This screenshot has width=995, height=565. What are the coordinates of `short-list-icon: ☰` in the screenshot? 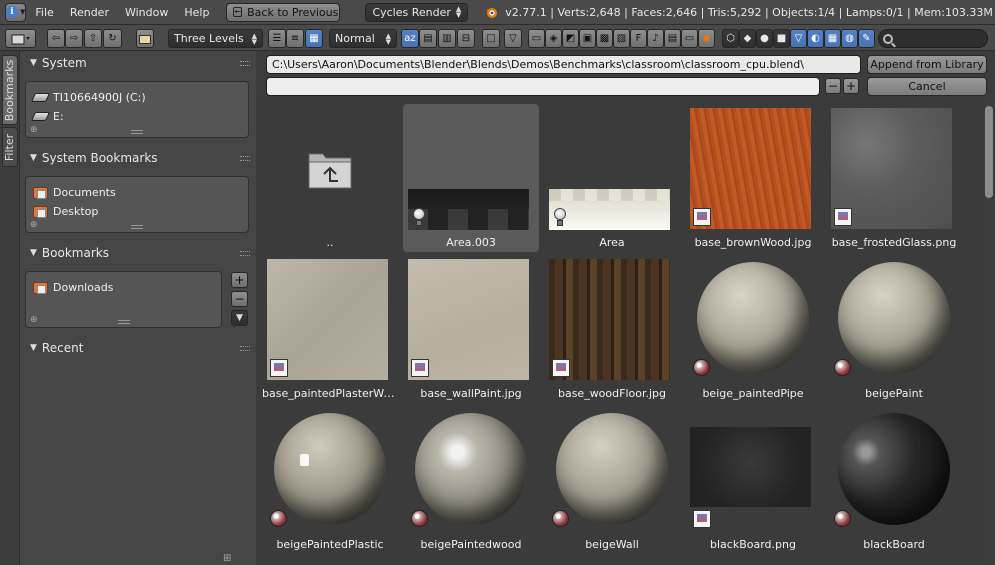 It's located at (277, 38).